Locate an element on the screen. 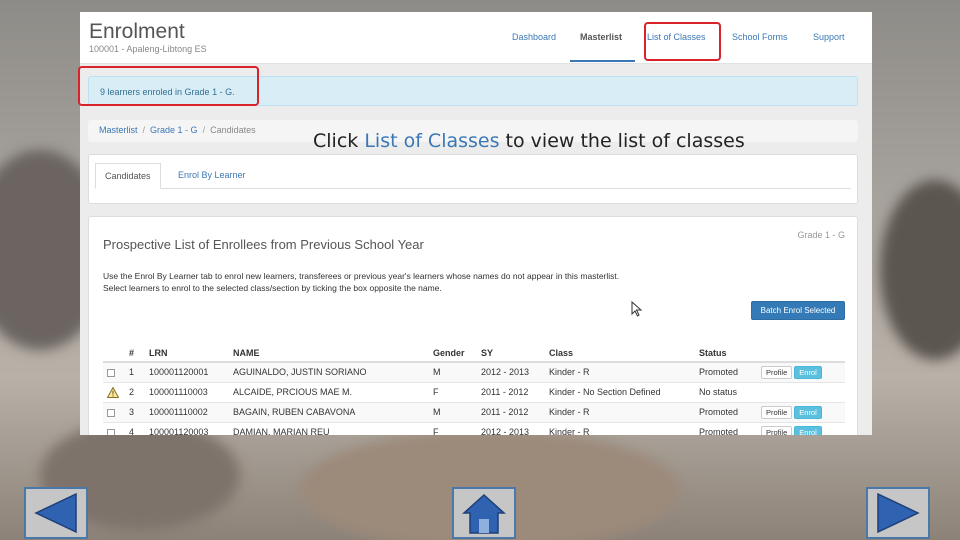 This screenshot has height=540, width=960. column-header: SY is located at coordinates (511, 353).